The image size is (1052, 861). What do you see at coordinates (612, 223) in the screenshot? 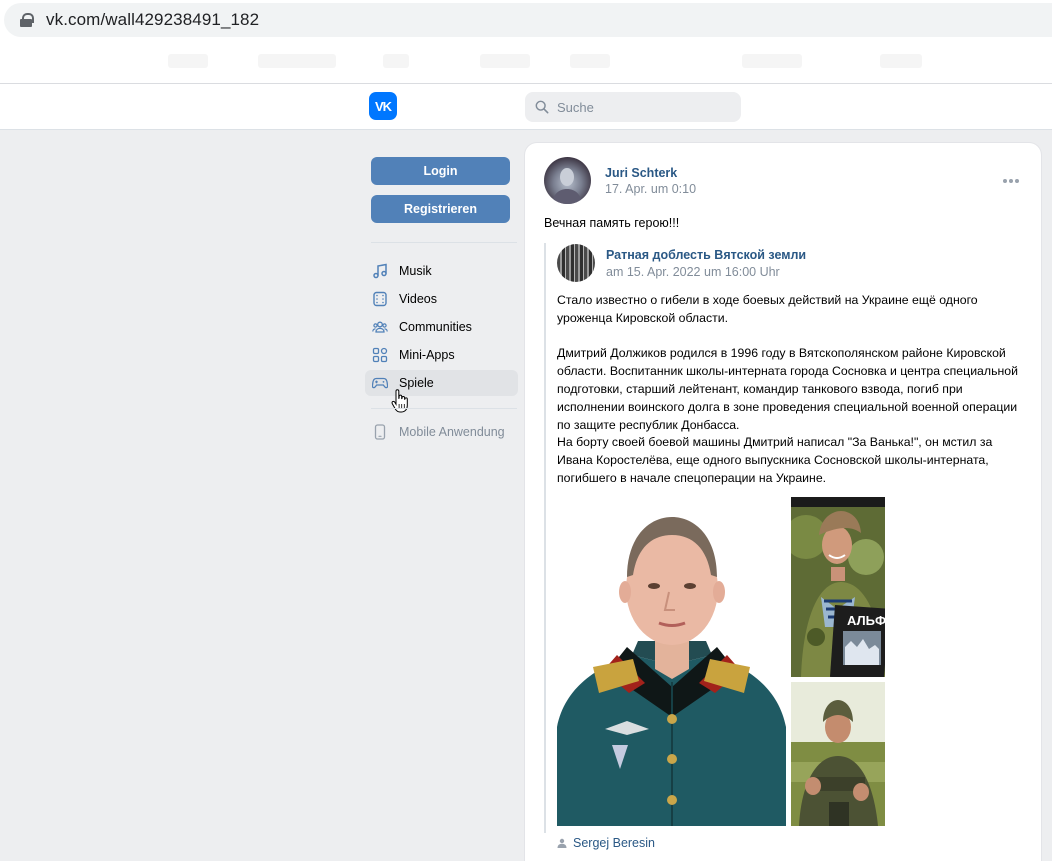
I see `post-text: Вечная память герою!!!` at bounding box center [612, 223].